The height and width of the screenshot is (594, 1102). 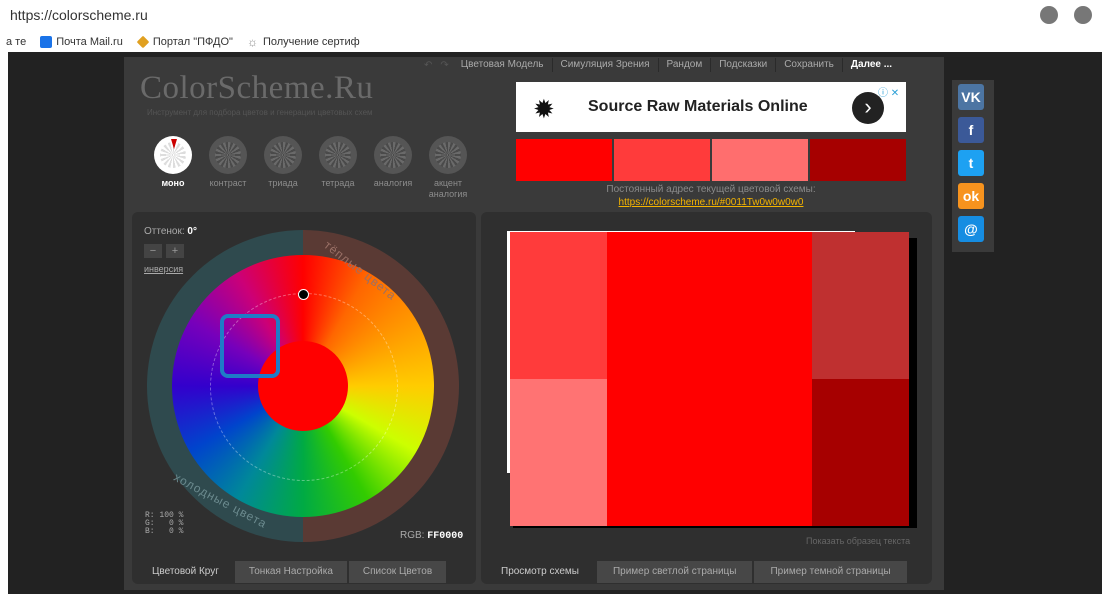 I want to click on accent-analogy-icon, so click(x=448, y=155).